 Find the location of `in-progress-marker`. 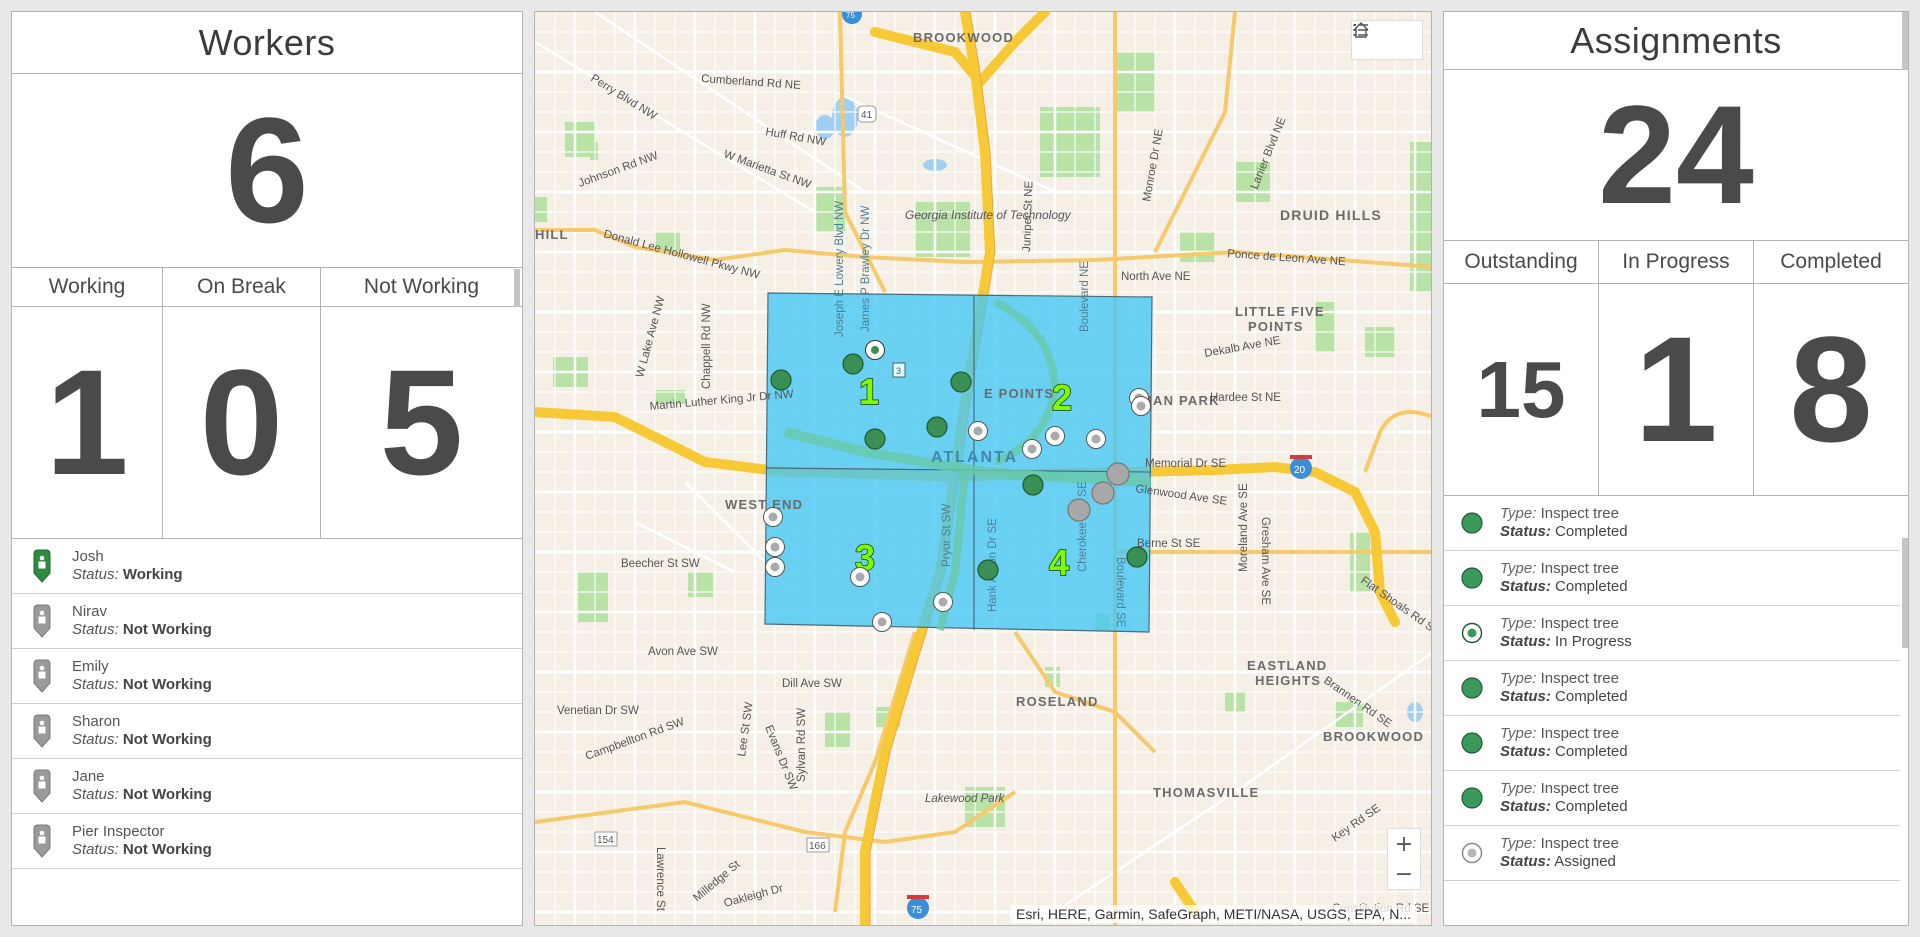

in-progress-marker is located at coordinates (875, 350).